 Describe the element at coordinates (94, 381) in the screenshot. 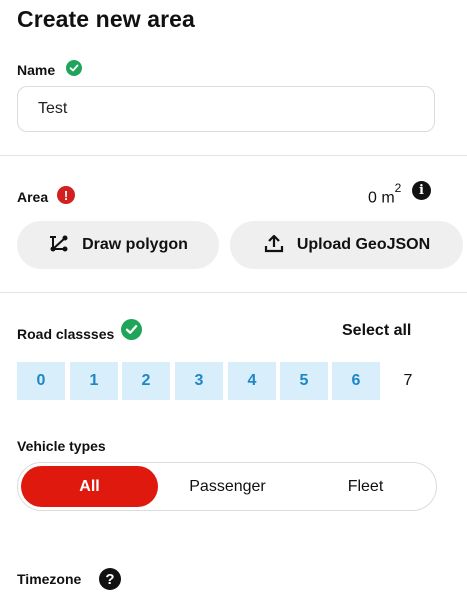

I see `road-class-1: 1` at that location.